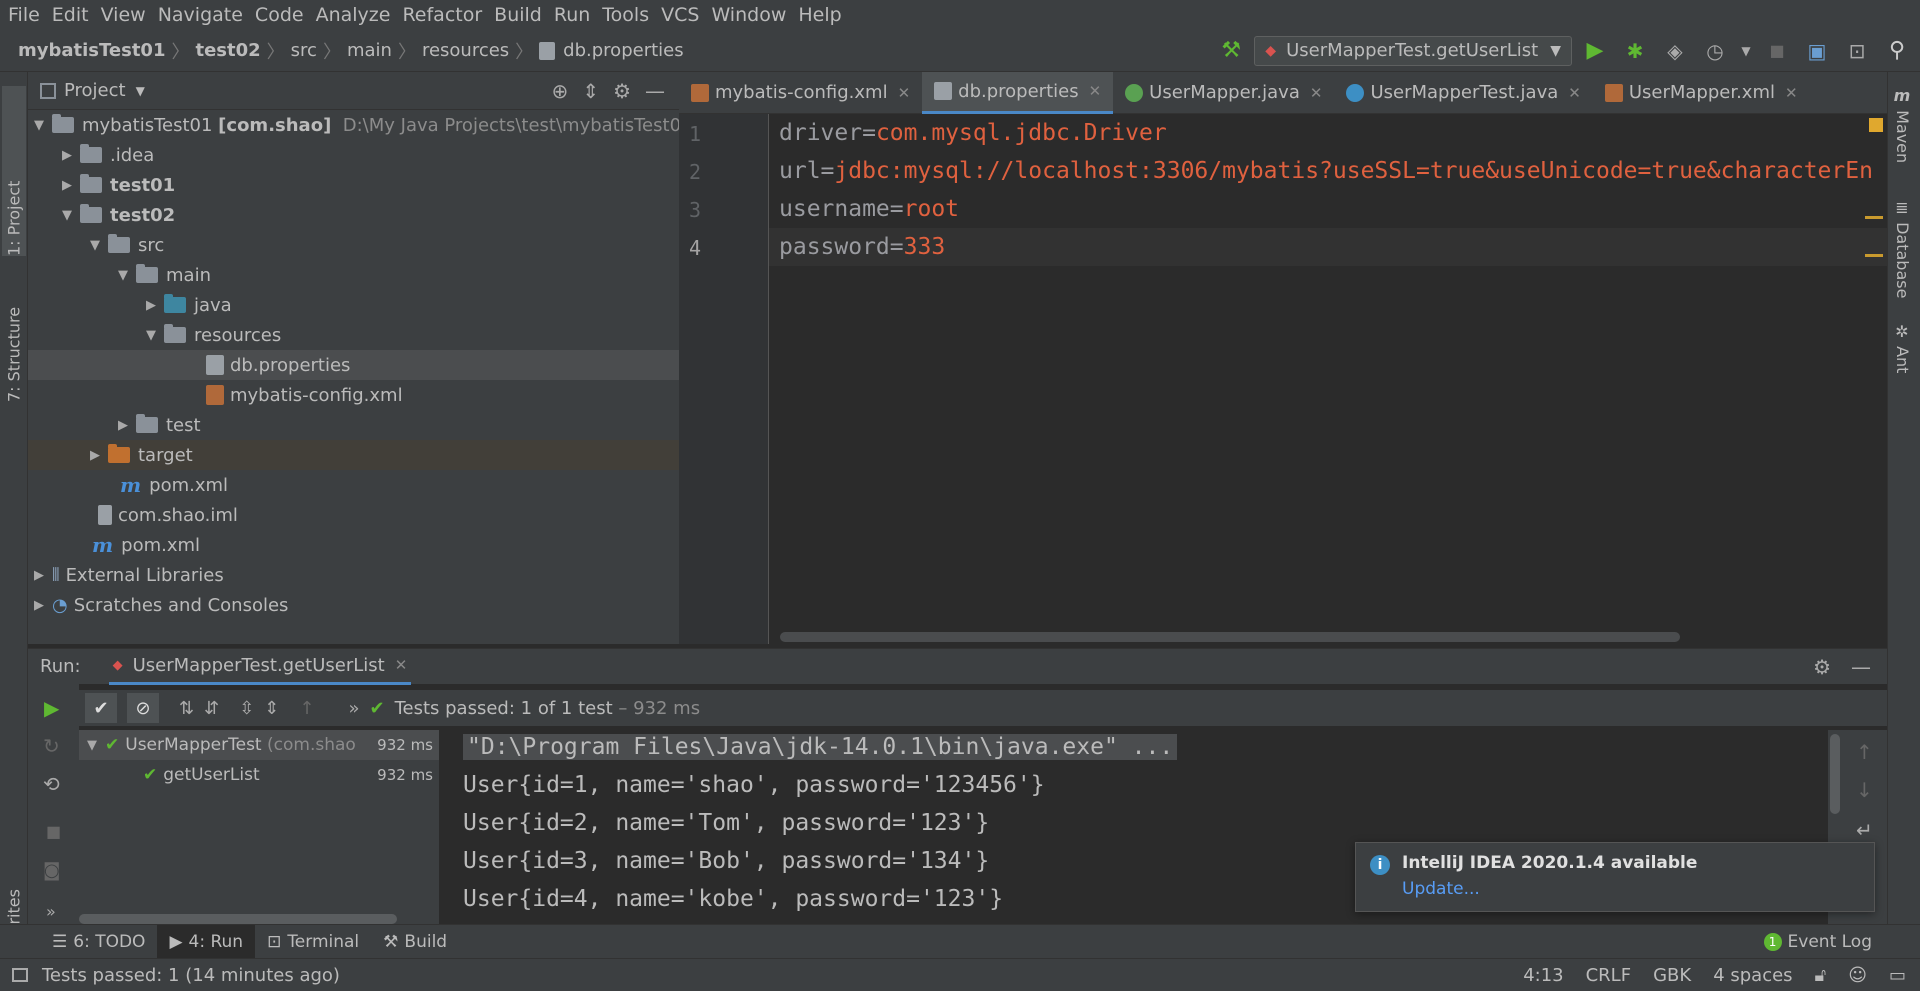  I want to click on toggle-auto-test-icon: ⟲, so click(51, 784).